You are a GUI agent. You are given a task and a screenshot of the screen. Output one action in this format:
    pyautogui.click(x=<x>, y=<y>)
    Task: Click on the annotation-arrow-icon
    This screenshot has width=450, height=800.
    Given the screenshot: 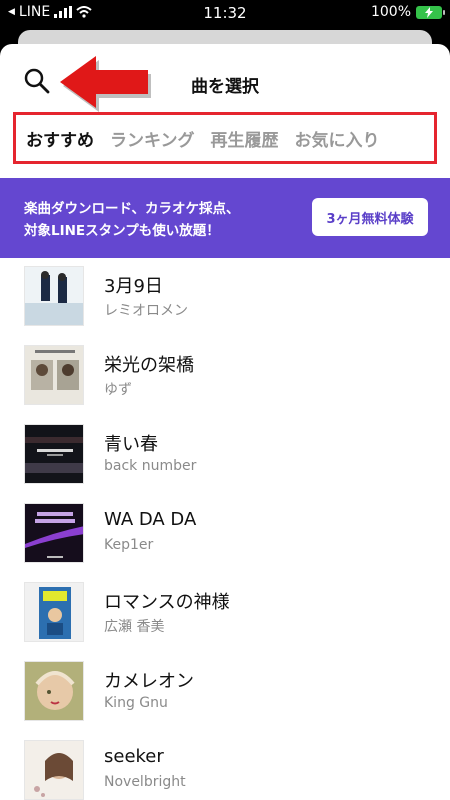 What is the action you would take?
    pyautogui.click(x=105, y=84)
    